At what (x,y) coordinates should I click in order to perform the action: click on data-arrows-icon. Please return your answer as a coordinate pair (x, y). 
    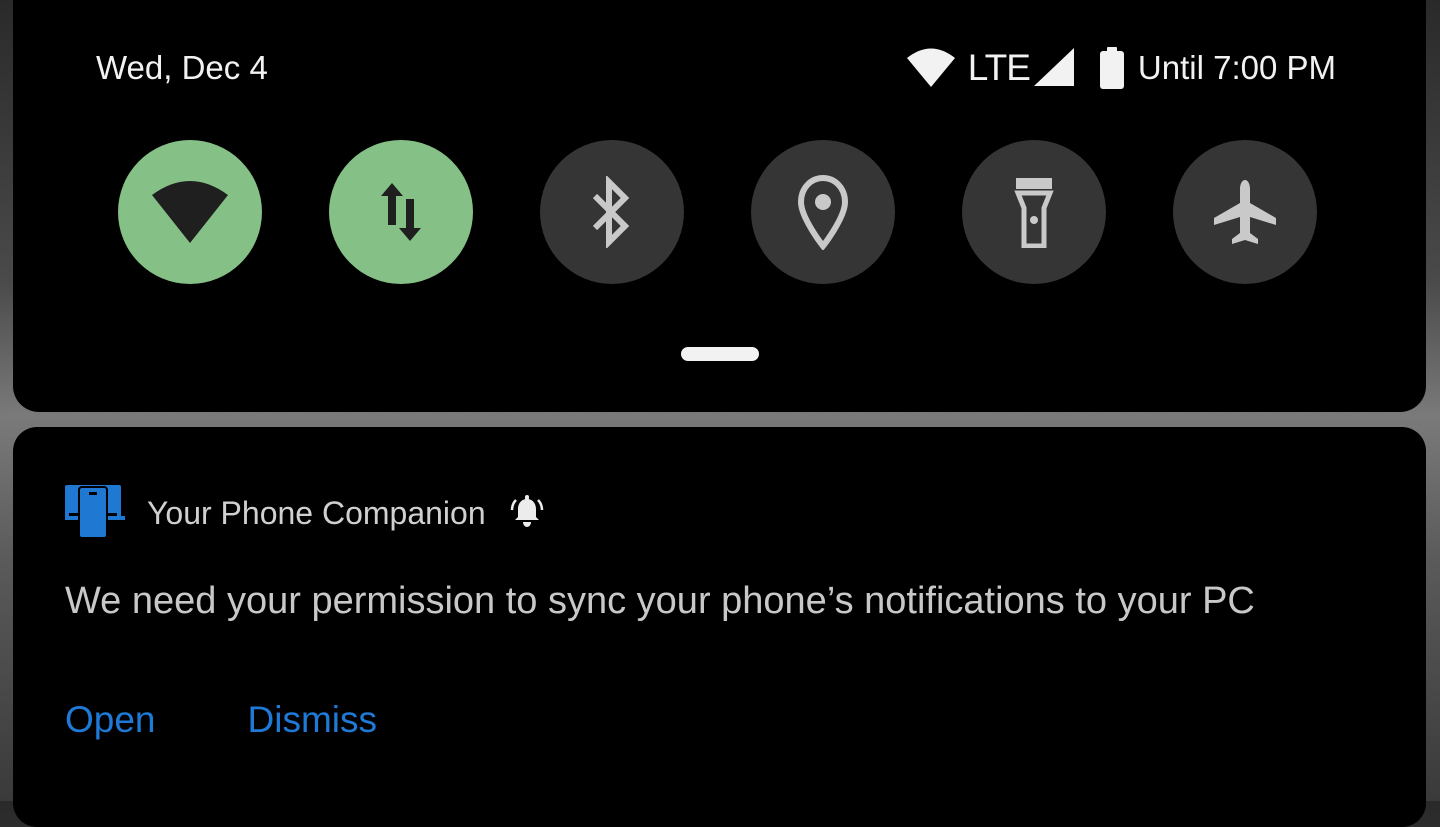
    Looking at the image, I should click on (401, 212).